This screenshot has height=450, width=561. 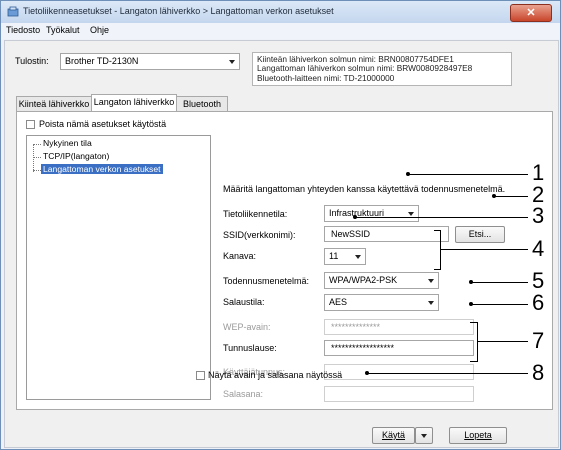 I want to click on username-input, so click(x=399, y=372).